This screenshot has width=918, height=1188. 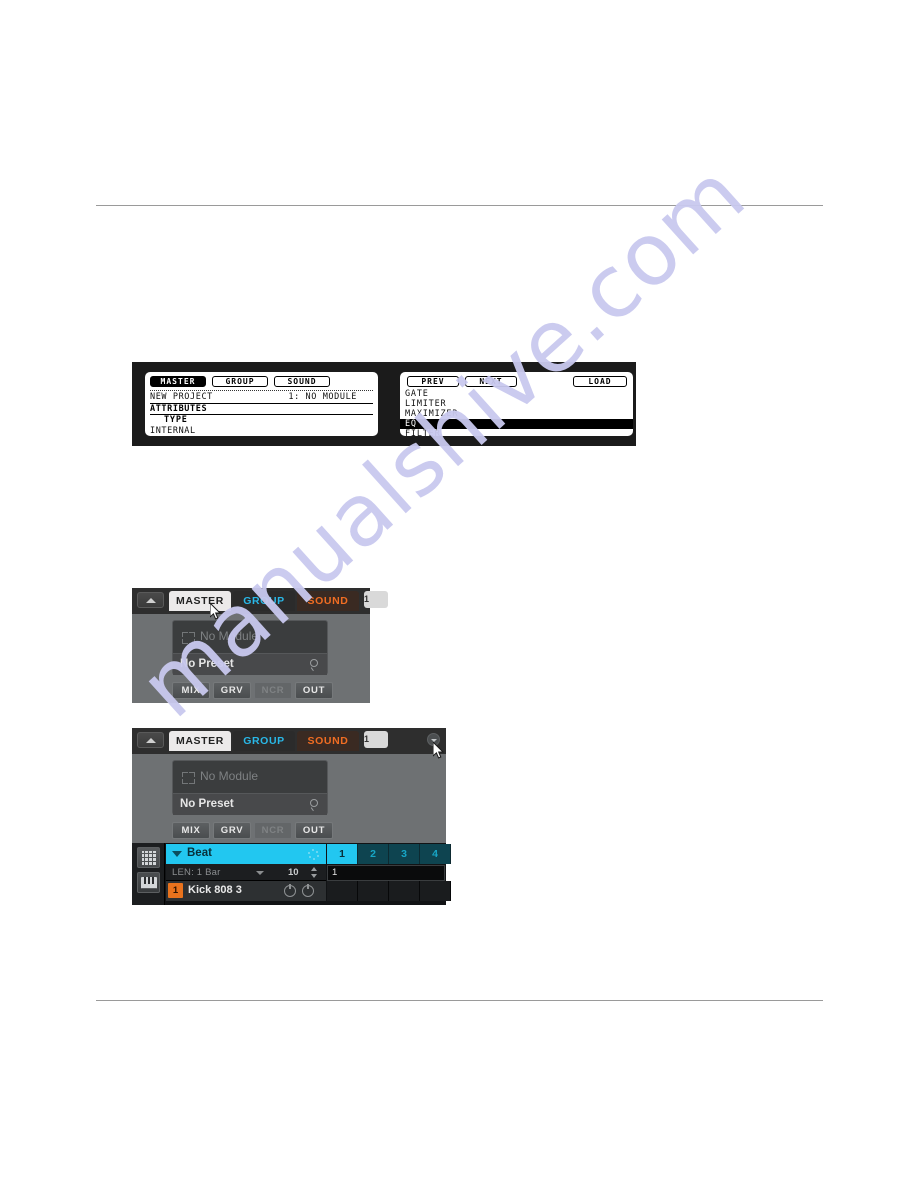 I want to click on scene-slot-strip: 1 2 3 4, so click(x=389, y=854).